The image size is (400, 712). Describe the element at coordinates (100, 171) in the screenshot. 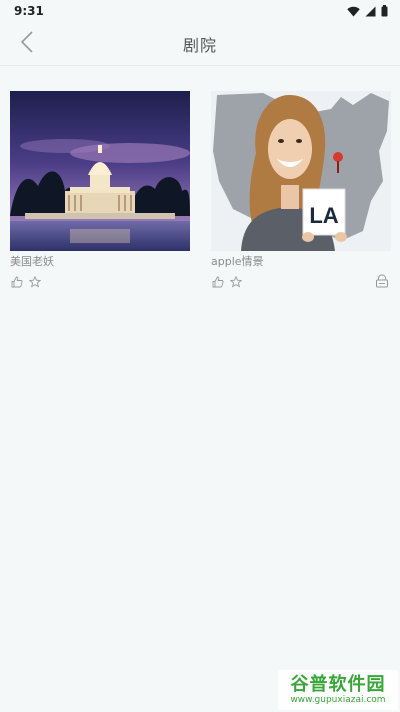

I see `capitol-thumbnail` at that location.